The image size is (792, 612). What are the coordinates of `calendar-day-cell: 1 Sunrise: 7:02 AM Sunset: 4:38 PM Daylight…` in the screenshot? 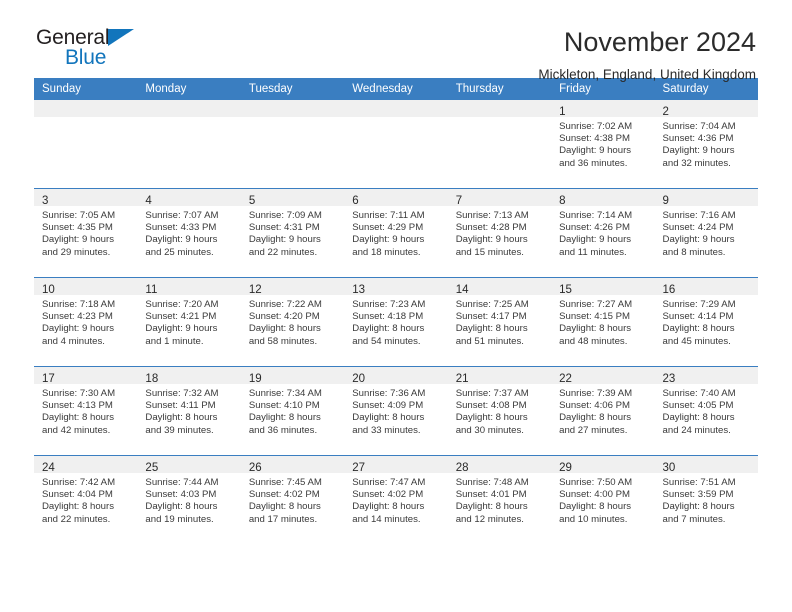 It's located at (603, 144).